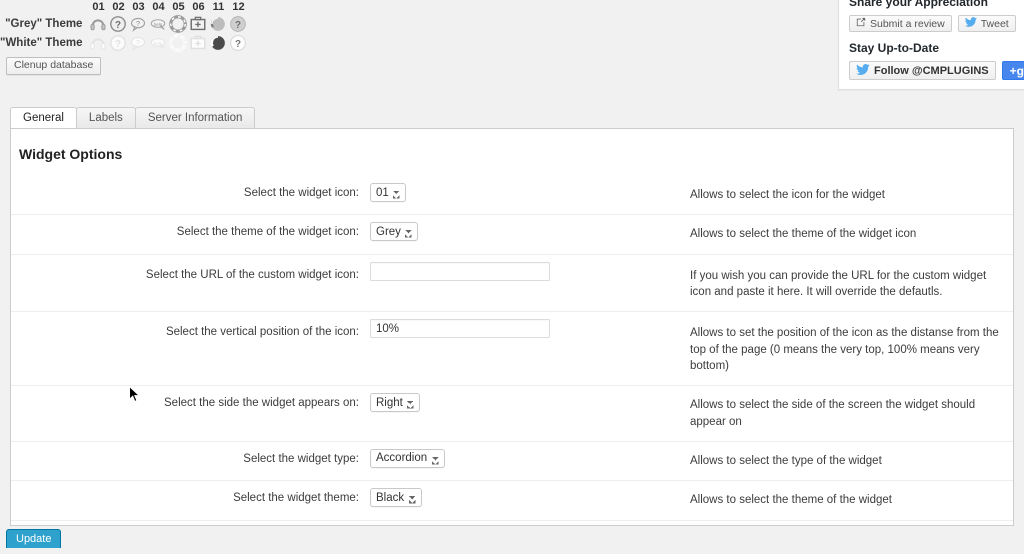 The image size is (1024, 554). I want to click on external-link-icon, so click(861, 23).